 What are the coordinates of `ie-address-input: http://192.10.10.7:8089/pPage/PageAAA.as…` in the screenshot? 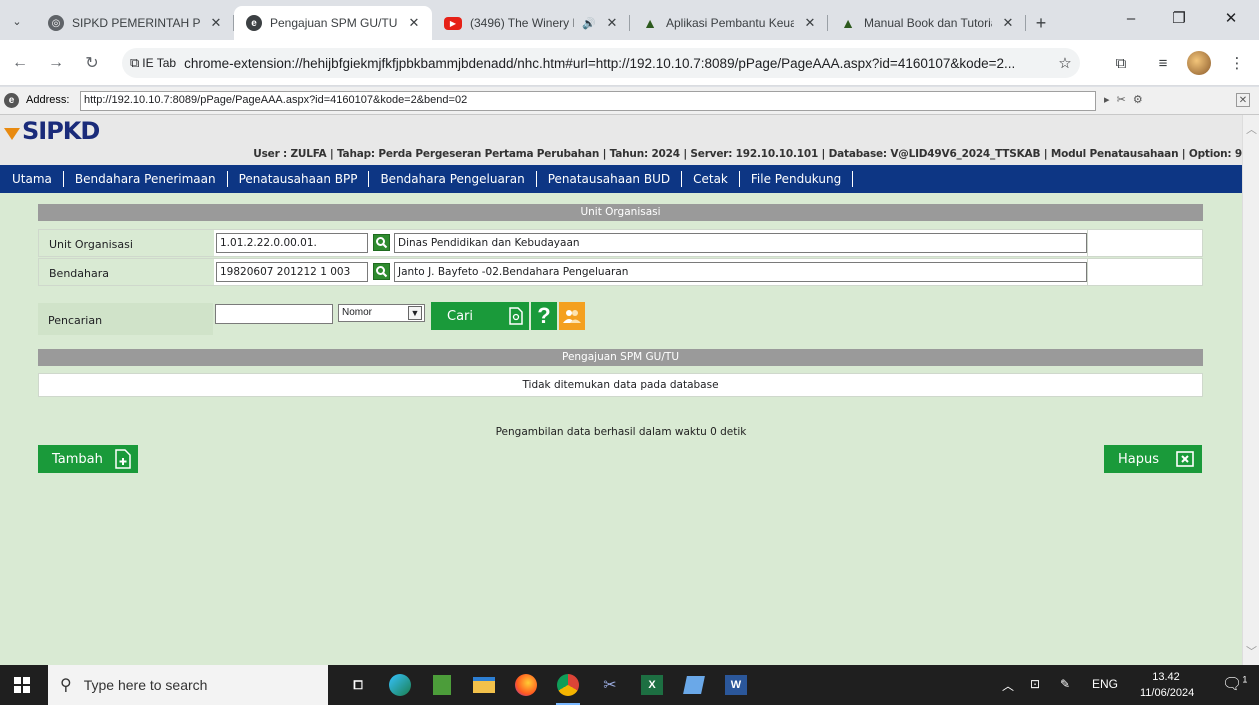 It's located at (588, 101).